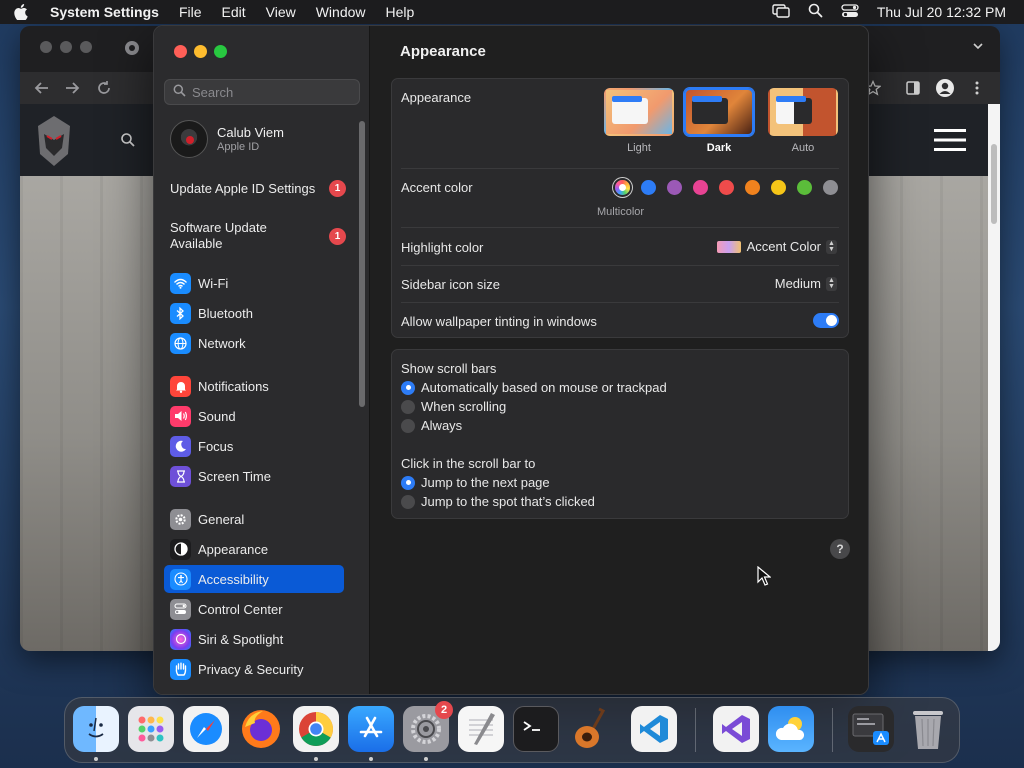  What do you see at coordinates (254, 283) in the screenshot?
I see `sidebar-item-wifi: Wi-Fi` at bounding box center [254, 283].